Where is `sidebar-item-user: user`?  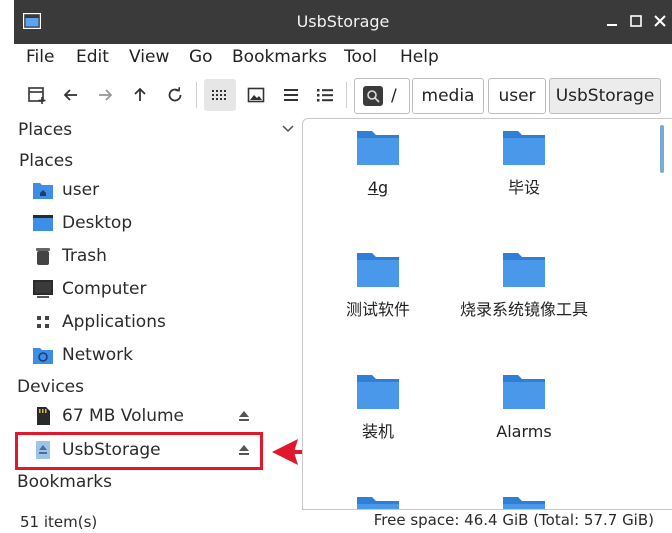
sidebar-item-user: user is located at coordinates (65, 190).